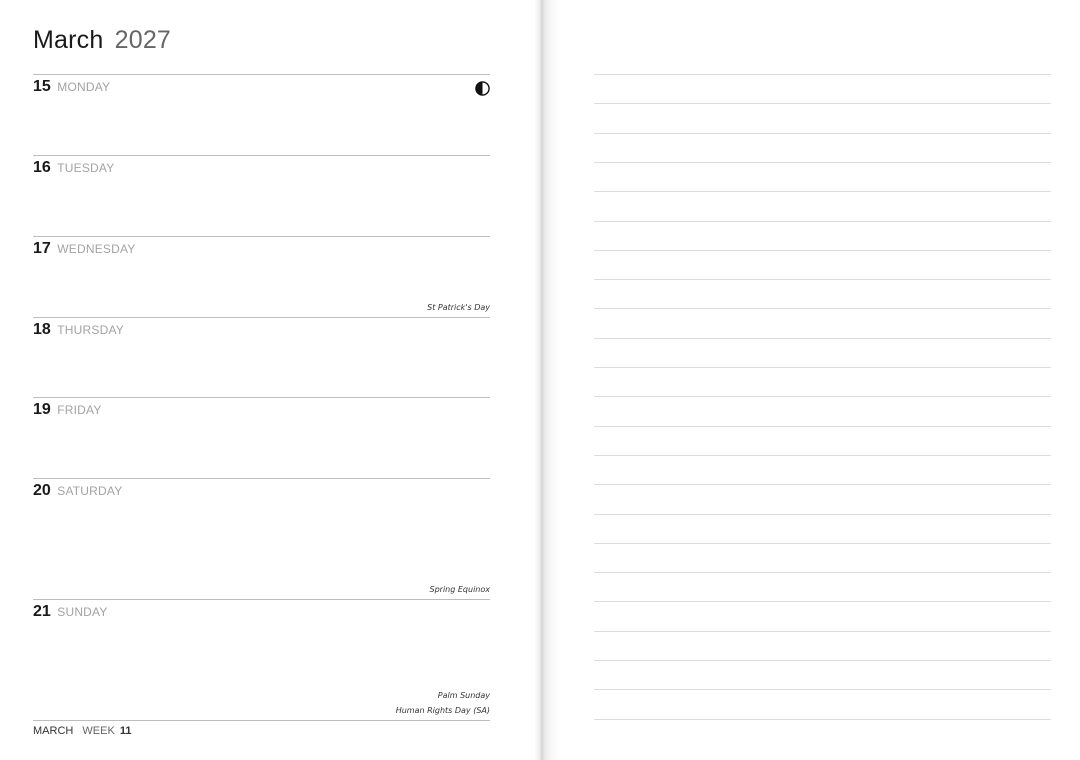 This screenshot has width=1080, height=760. Describe the element at coordinates (42, 611) in the screenshot. I see `day-number: 21` at that location.